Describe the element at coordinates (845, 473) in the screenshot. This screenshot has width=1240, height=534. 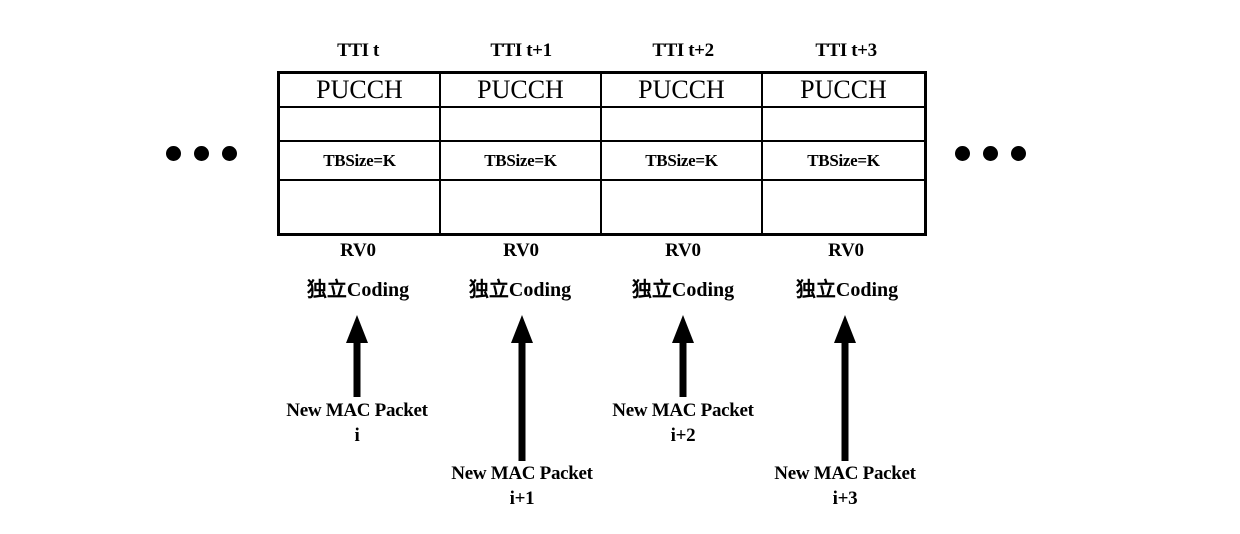
I see `packet-label-name-3: New MAC Packet` at that location.